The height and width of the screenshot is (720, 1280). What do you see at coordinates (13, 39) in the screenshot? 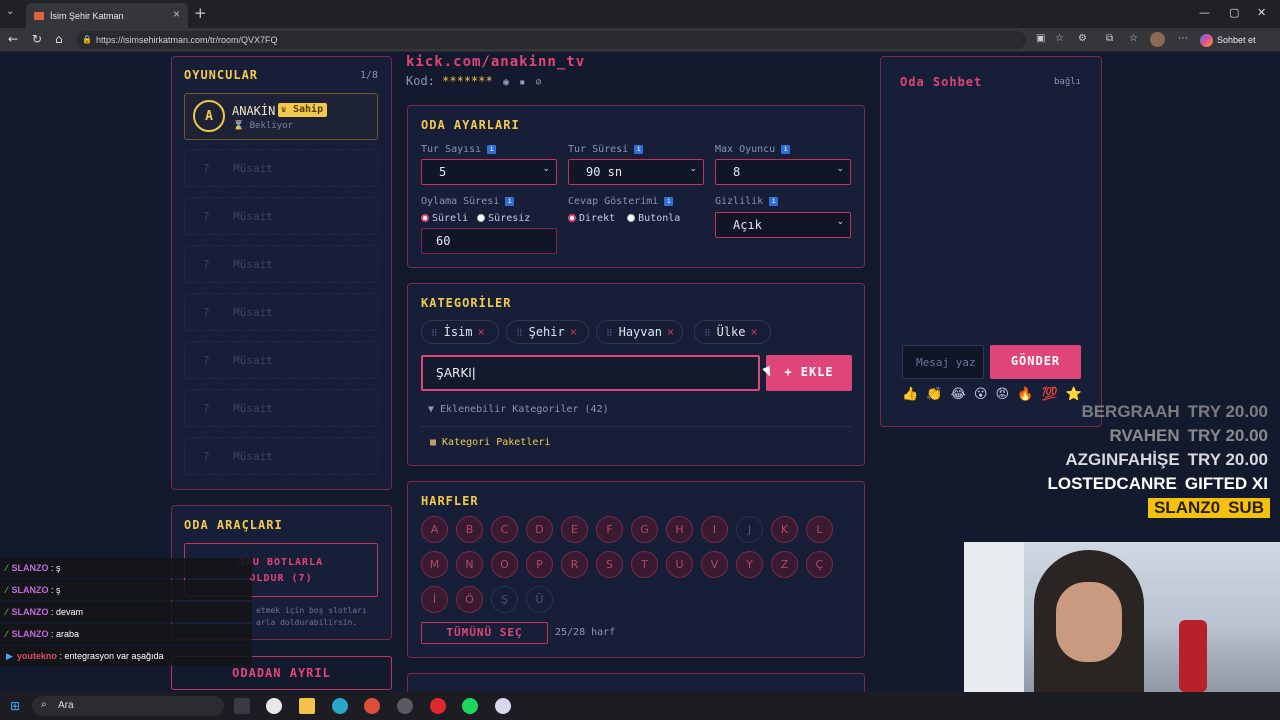
I see `back-icon: ←` at bounding box center [13, 39].